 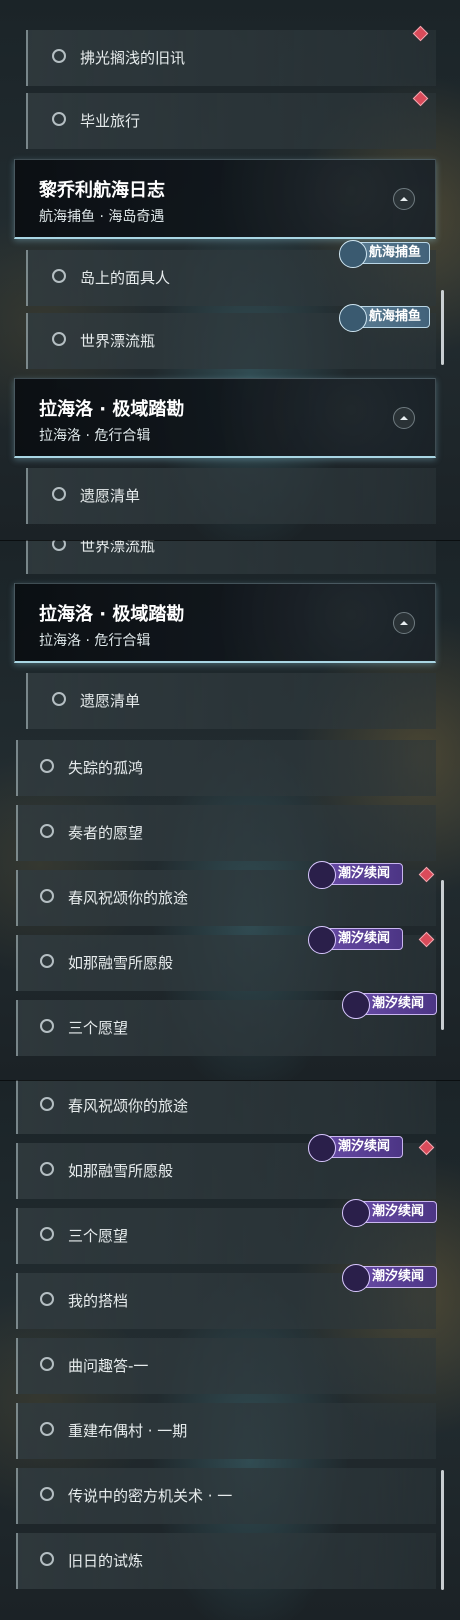 What do you see at coordinates (226, 833) in the screenshot?
I see `quest-row: 奏者的愿望` at bounding box center [226, 833].